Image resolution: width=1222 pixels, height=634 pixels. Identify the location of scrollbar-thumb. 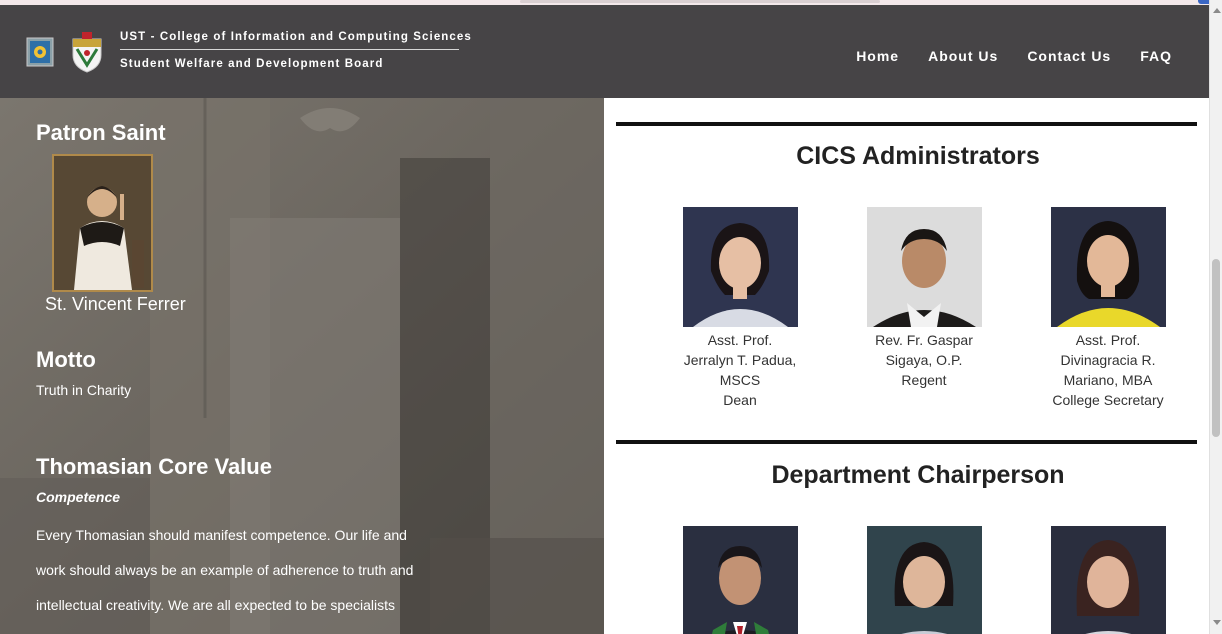
(1216, 348).